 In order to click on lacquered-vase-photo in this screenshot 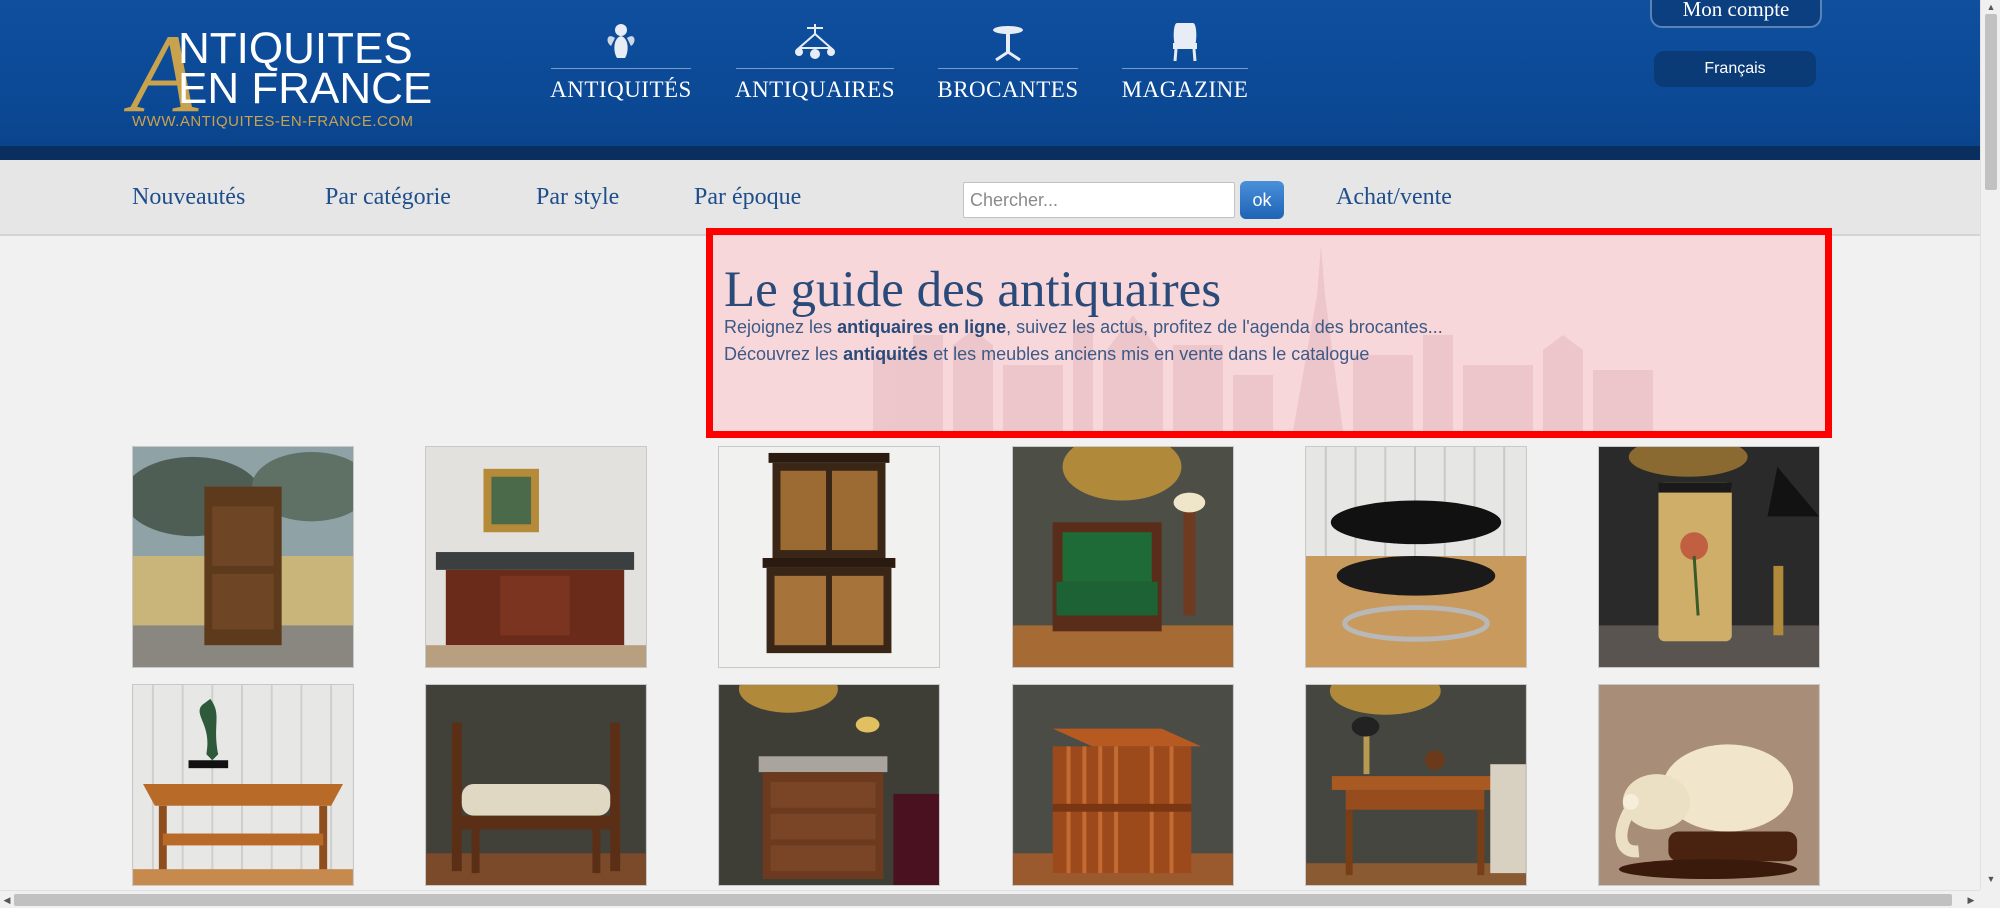, I will do `click(1709, 557)`.